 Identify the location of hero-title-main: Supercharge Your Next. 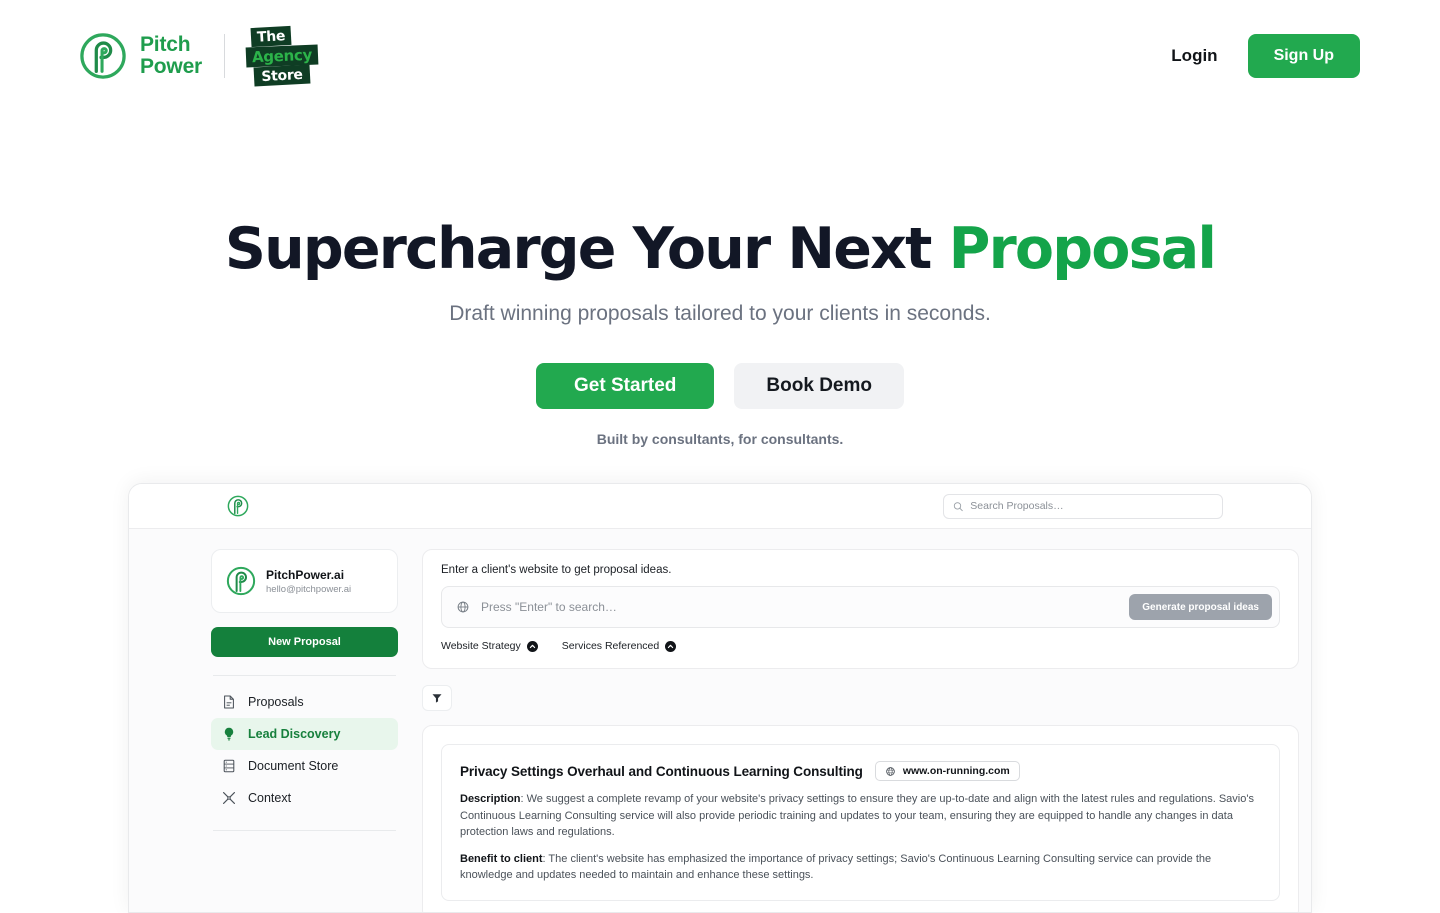
(586, 249).